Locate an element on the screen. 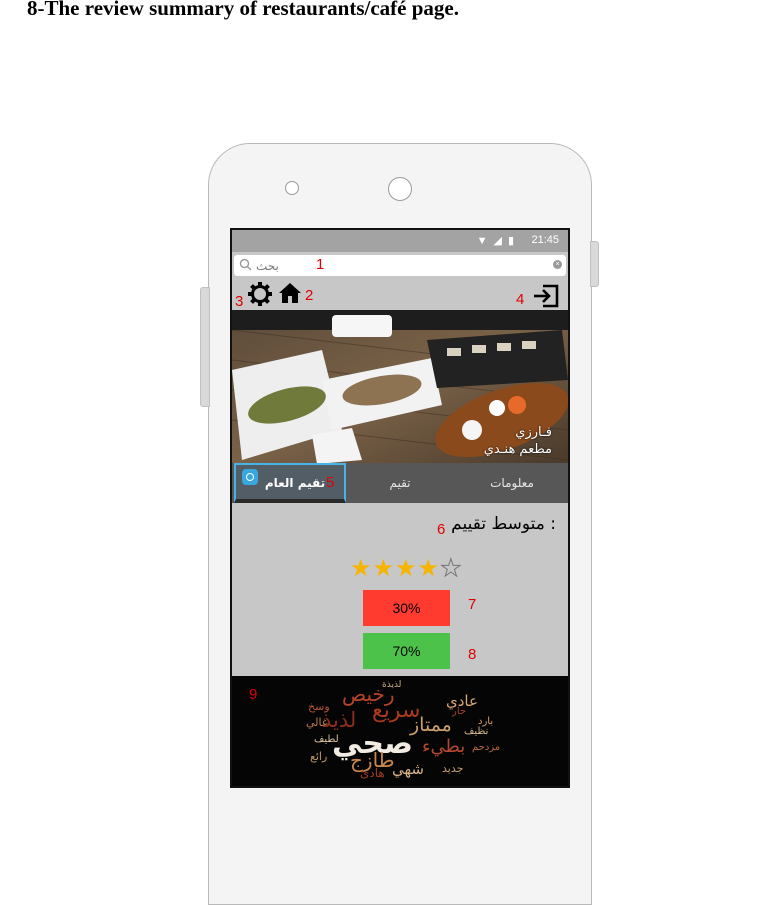  camera-badge-icon is located at coordinates (250, 477).